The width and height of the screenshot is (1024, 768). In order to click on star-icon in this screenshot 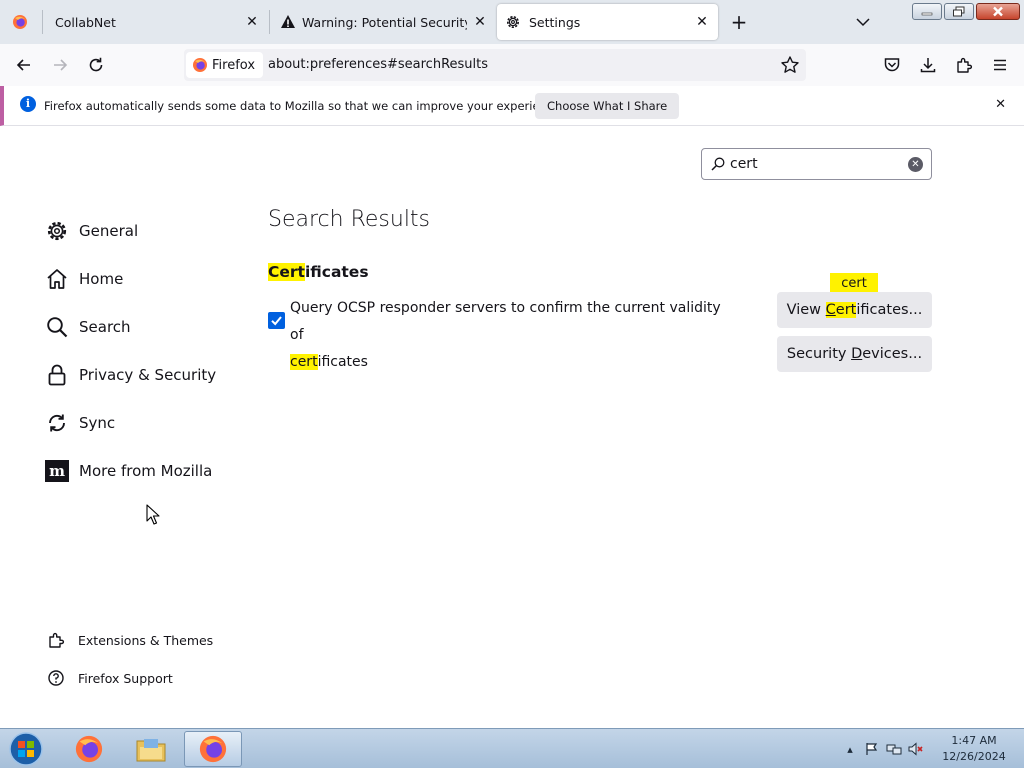, I will do `click(790, 65)`.